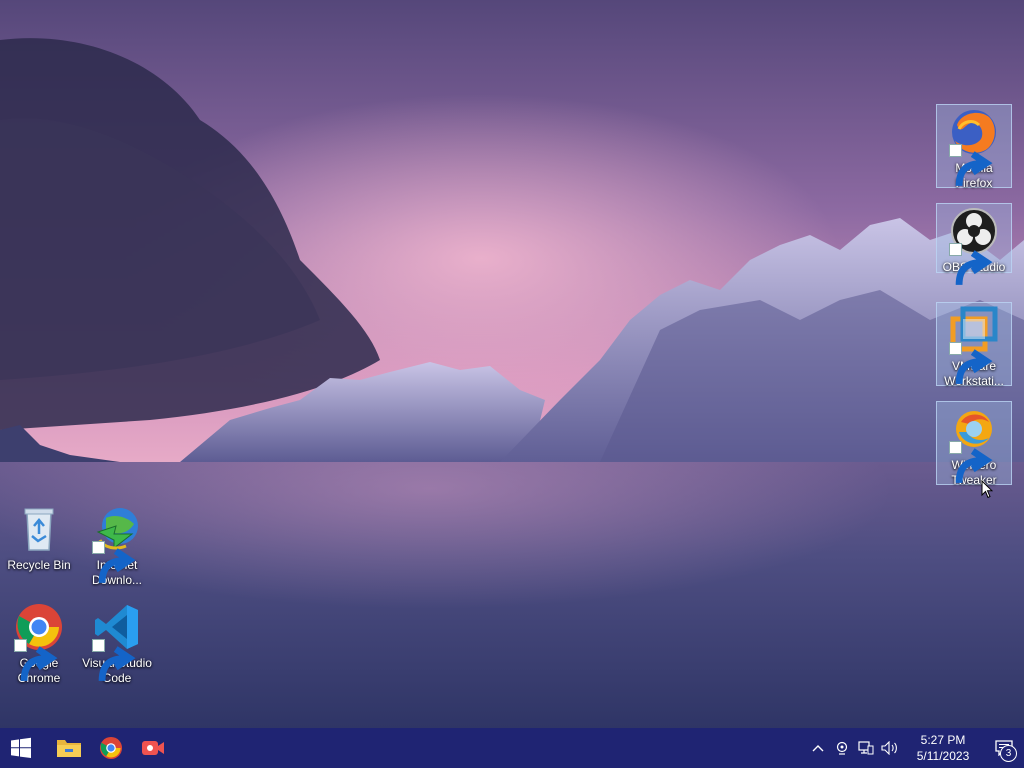  I want to click on file-explorer-button, so click(69, 748).